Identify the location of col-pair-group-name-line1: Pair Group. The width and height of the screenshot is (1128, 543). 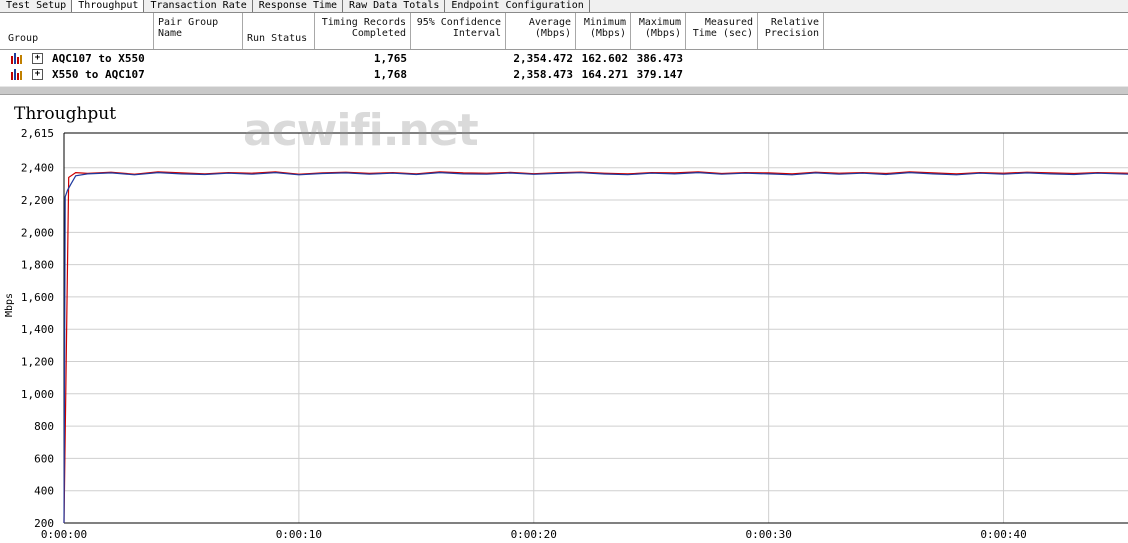
(188, 22).